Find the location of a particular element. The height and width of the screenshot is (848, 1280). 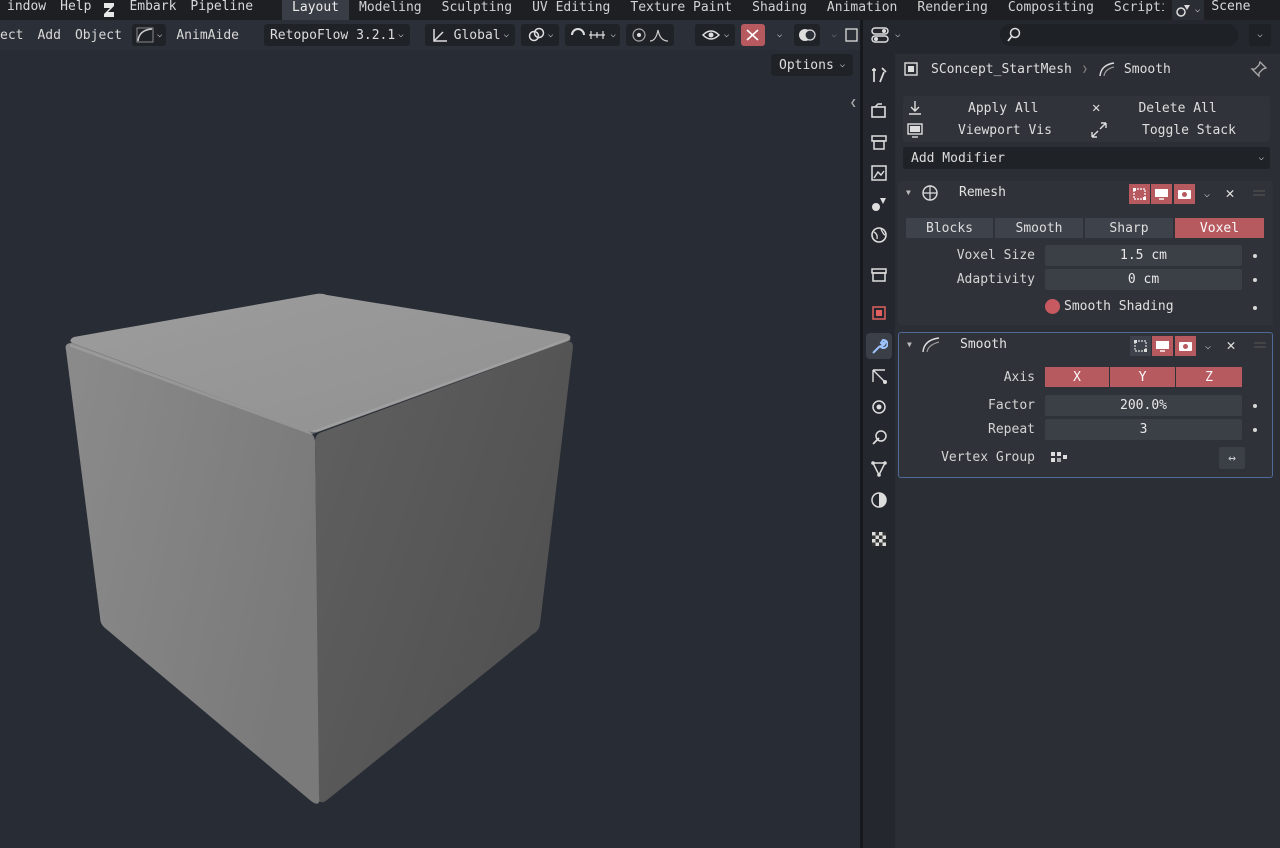

tab-physics is located at coordinates (879, 407).